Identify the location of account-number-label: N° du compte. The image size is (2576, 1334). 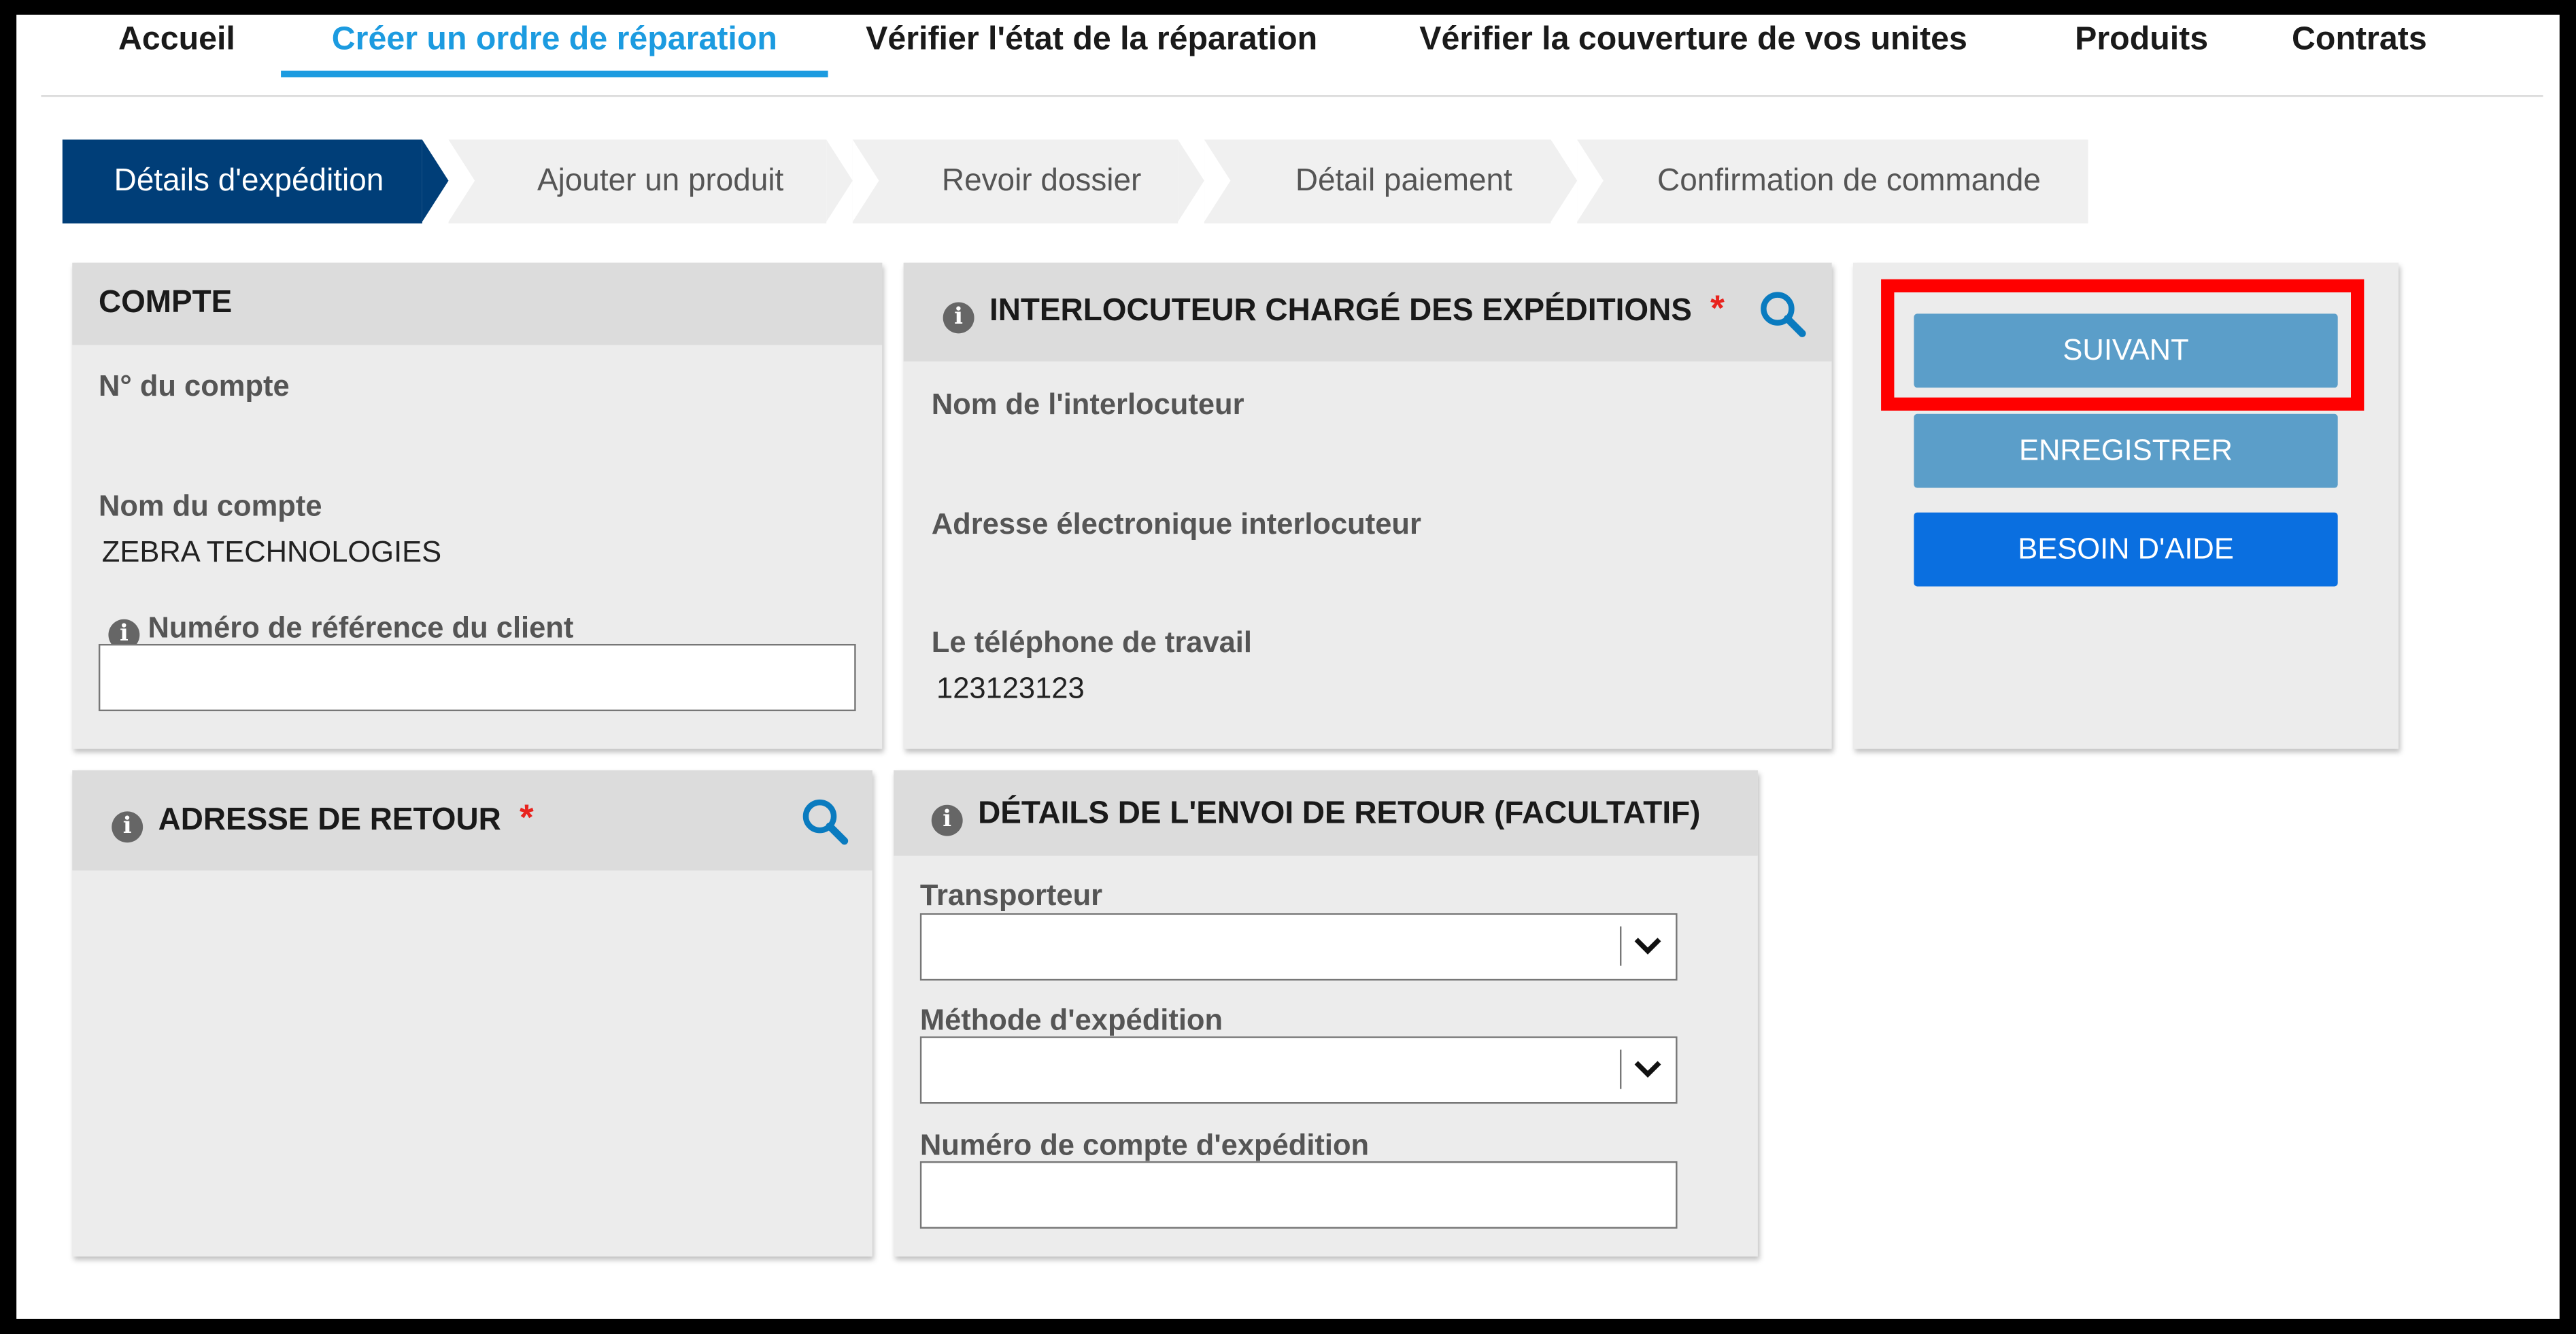
(194, 386).